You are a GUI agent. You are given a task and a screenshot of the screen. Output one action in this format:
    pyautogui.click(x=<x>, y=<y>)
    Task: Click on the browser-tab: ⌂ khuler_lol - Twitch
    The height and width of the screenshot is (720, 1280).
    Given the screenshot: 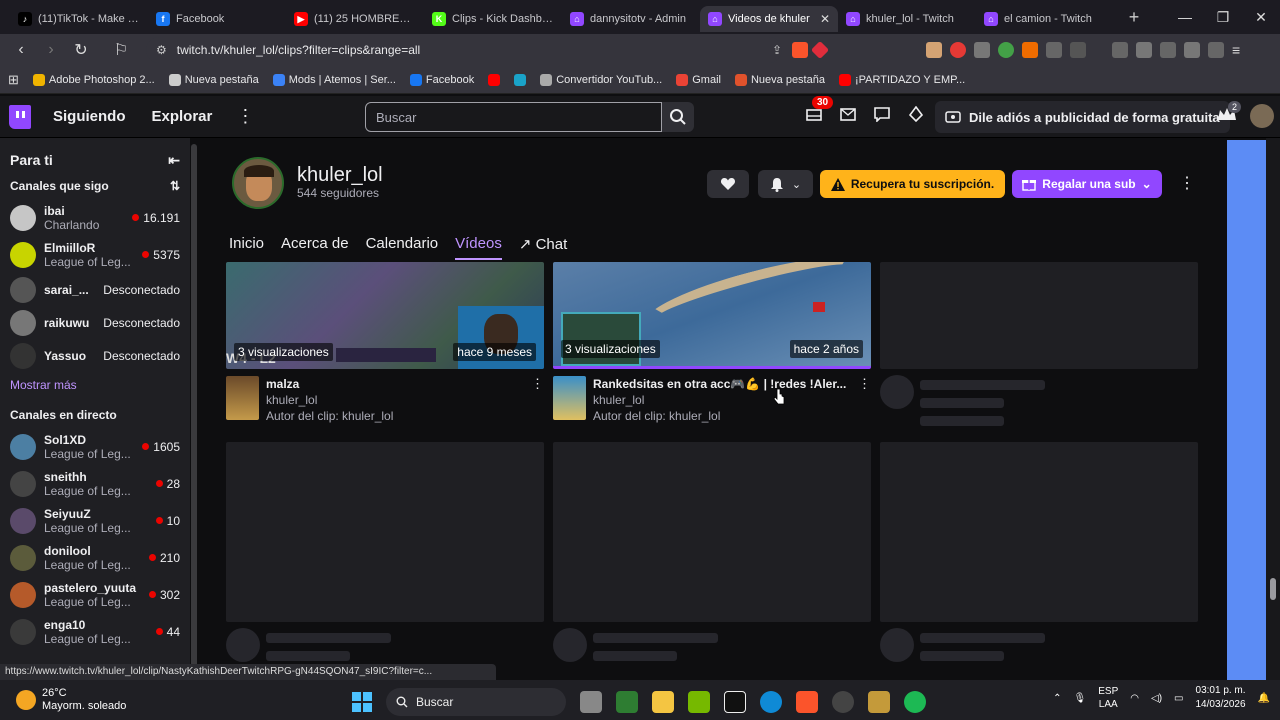 What is the action you would take?
    pyautogui.click(x=907, y=19)
    